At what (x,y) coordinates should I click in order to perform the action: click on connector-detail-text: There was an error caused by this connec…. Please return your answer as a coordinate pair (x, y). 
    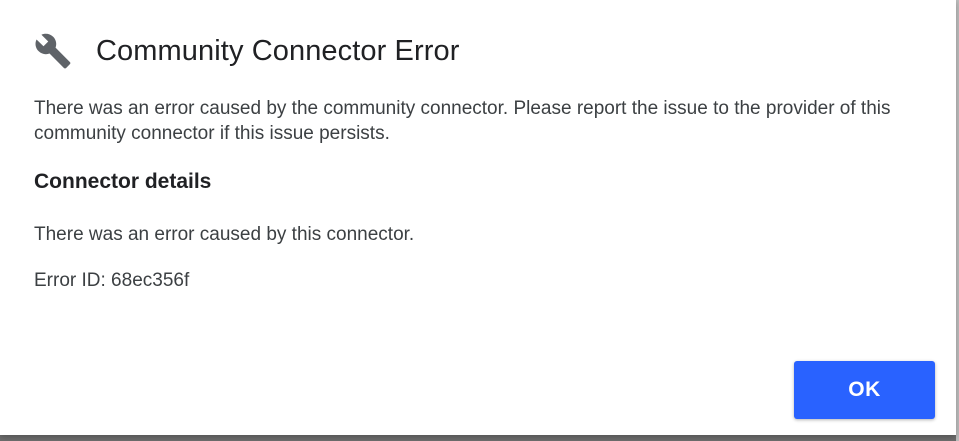
    Looking at the image, I should click on (224, 234).